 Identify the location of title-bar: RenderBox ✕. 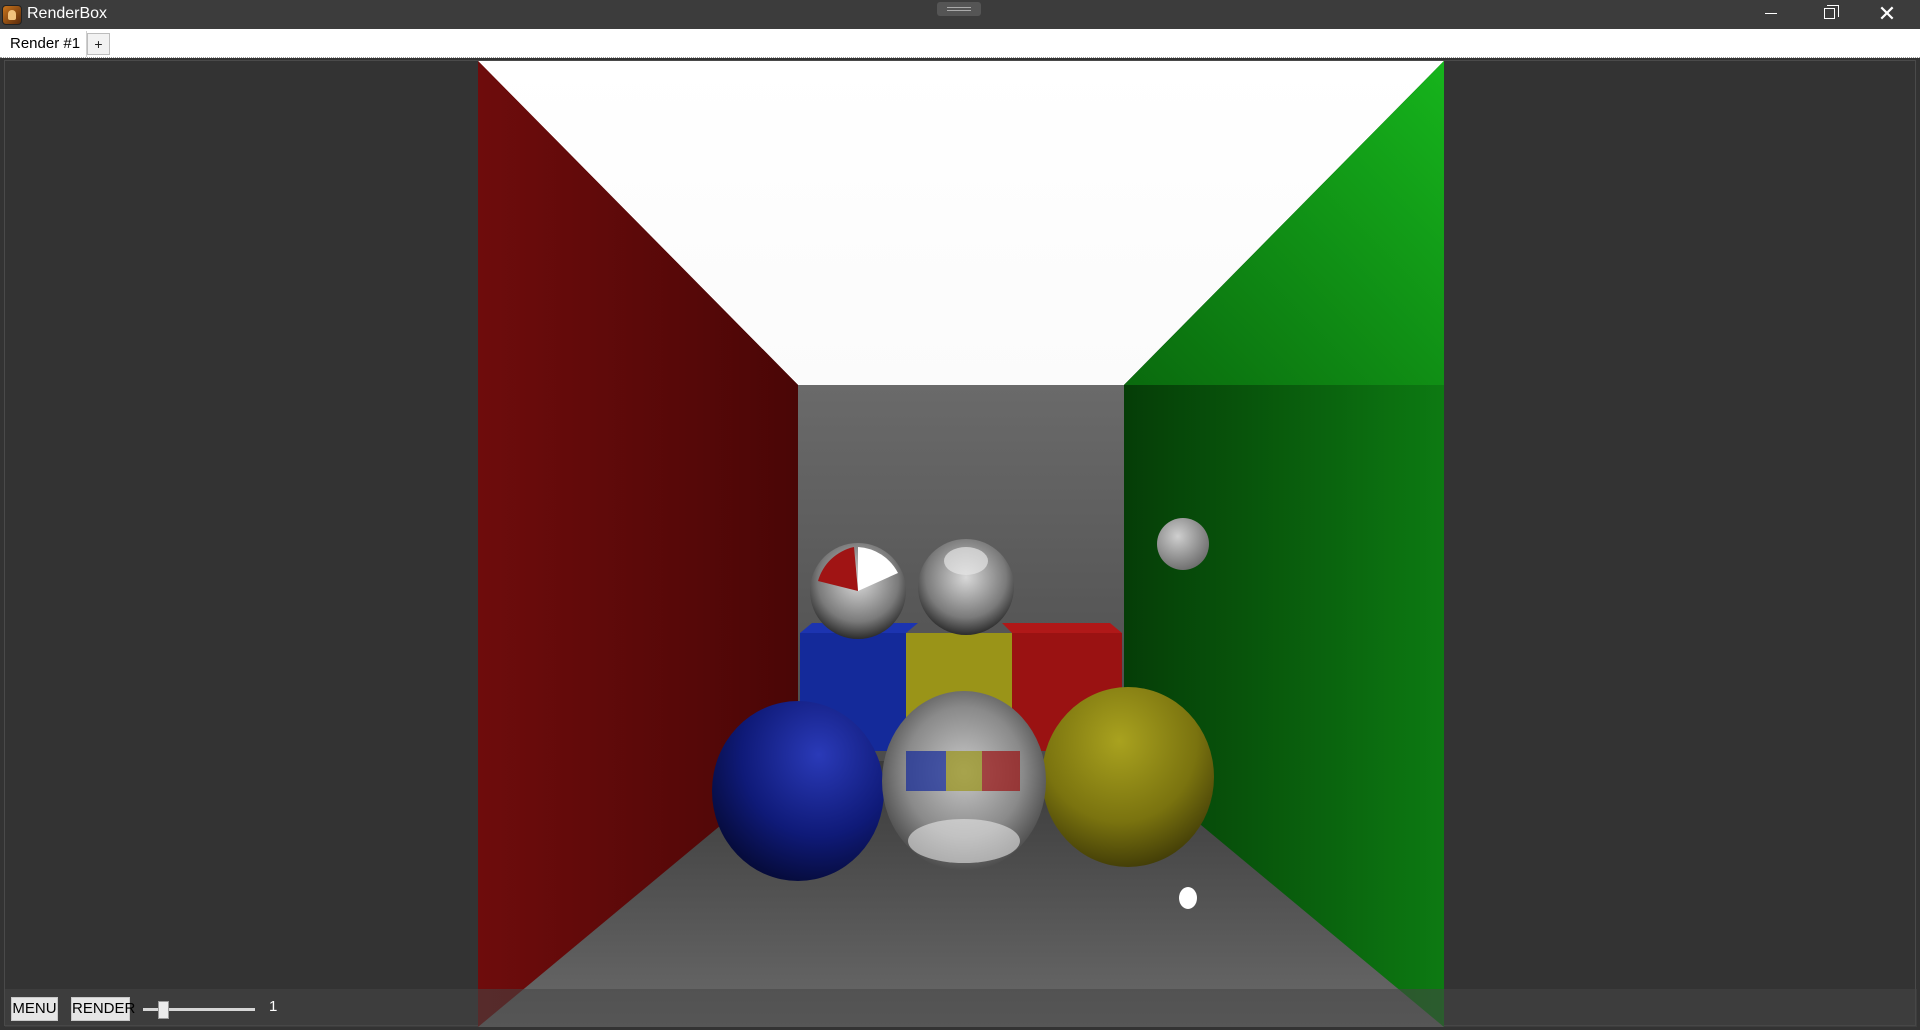
(960, 14).